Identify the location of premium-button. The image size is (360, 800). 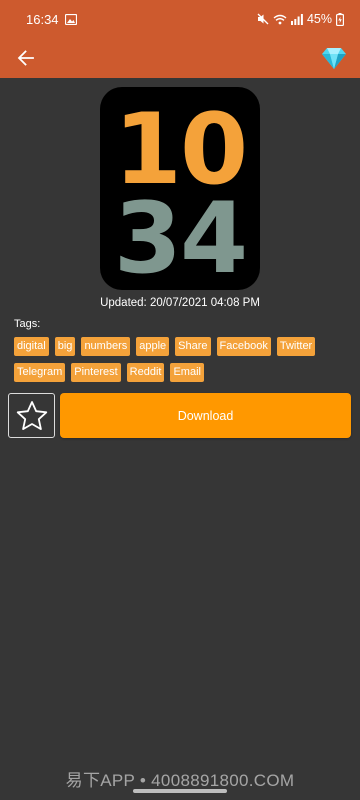
(334, 58).